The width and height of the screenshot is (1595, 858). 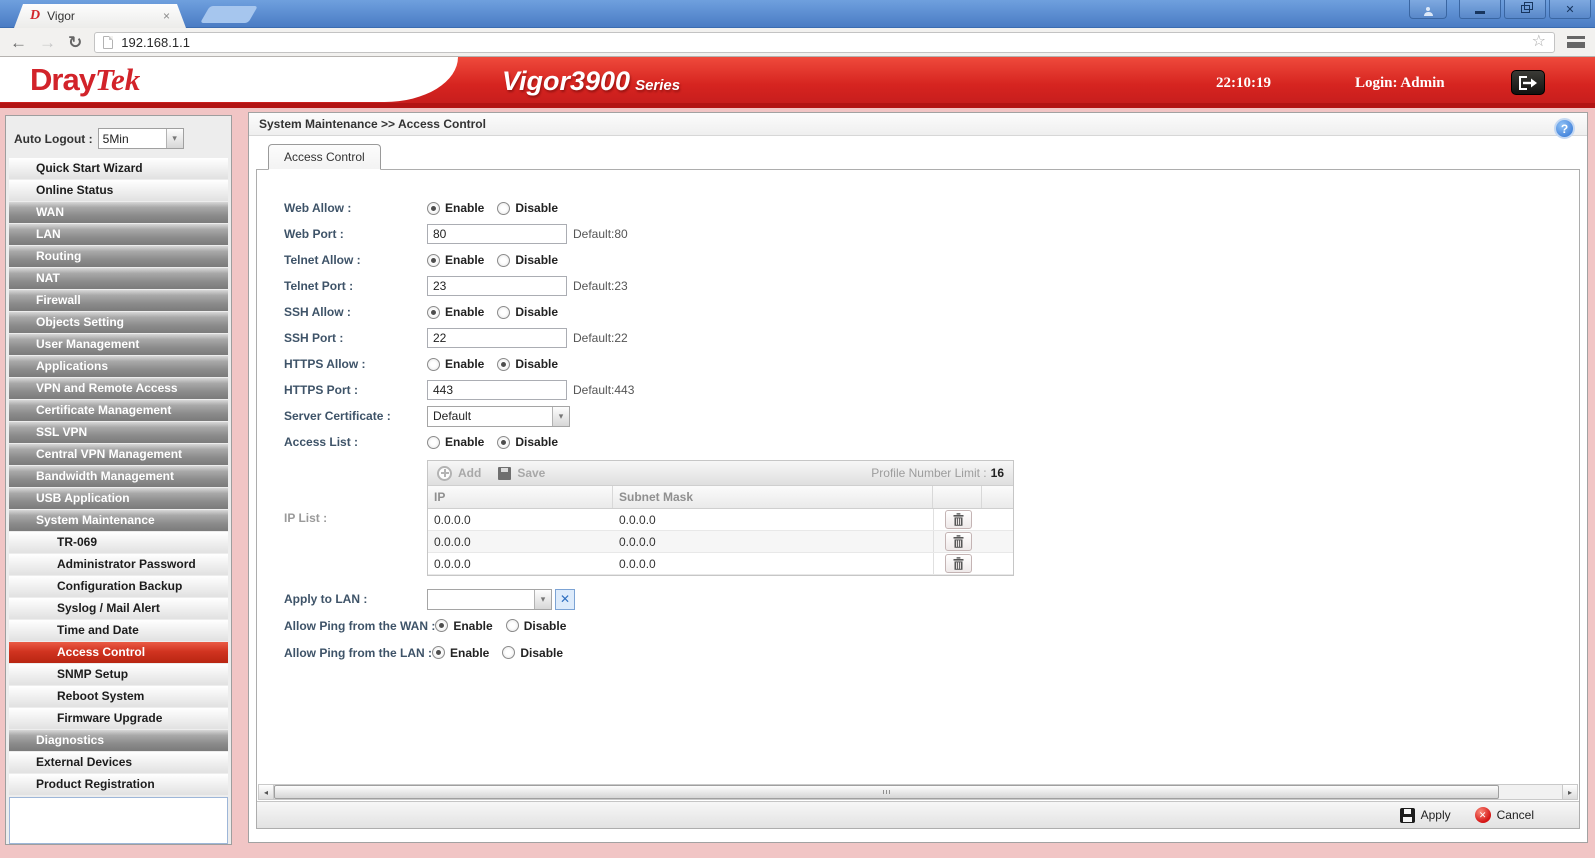 I want to click on telnet-port-row: Telnet Port : Default:23, so click(x=918, y=286).